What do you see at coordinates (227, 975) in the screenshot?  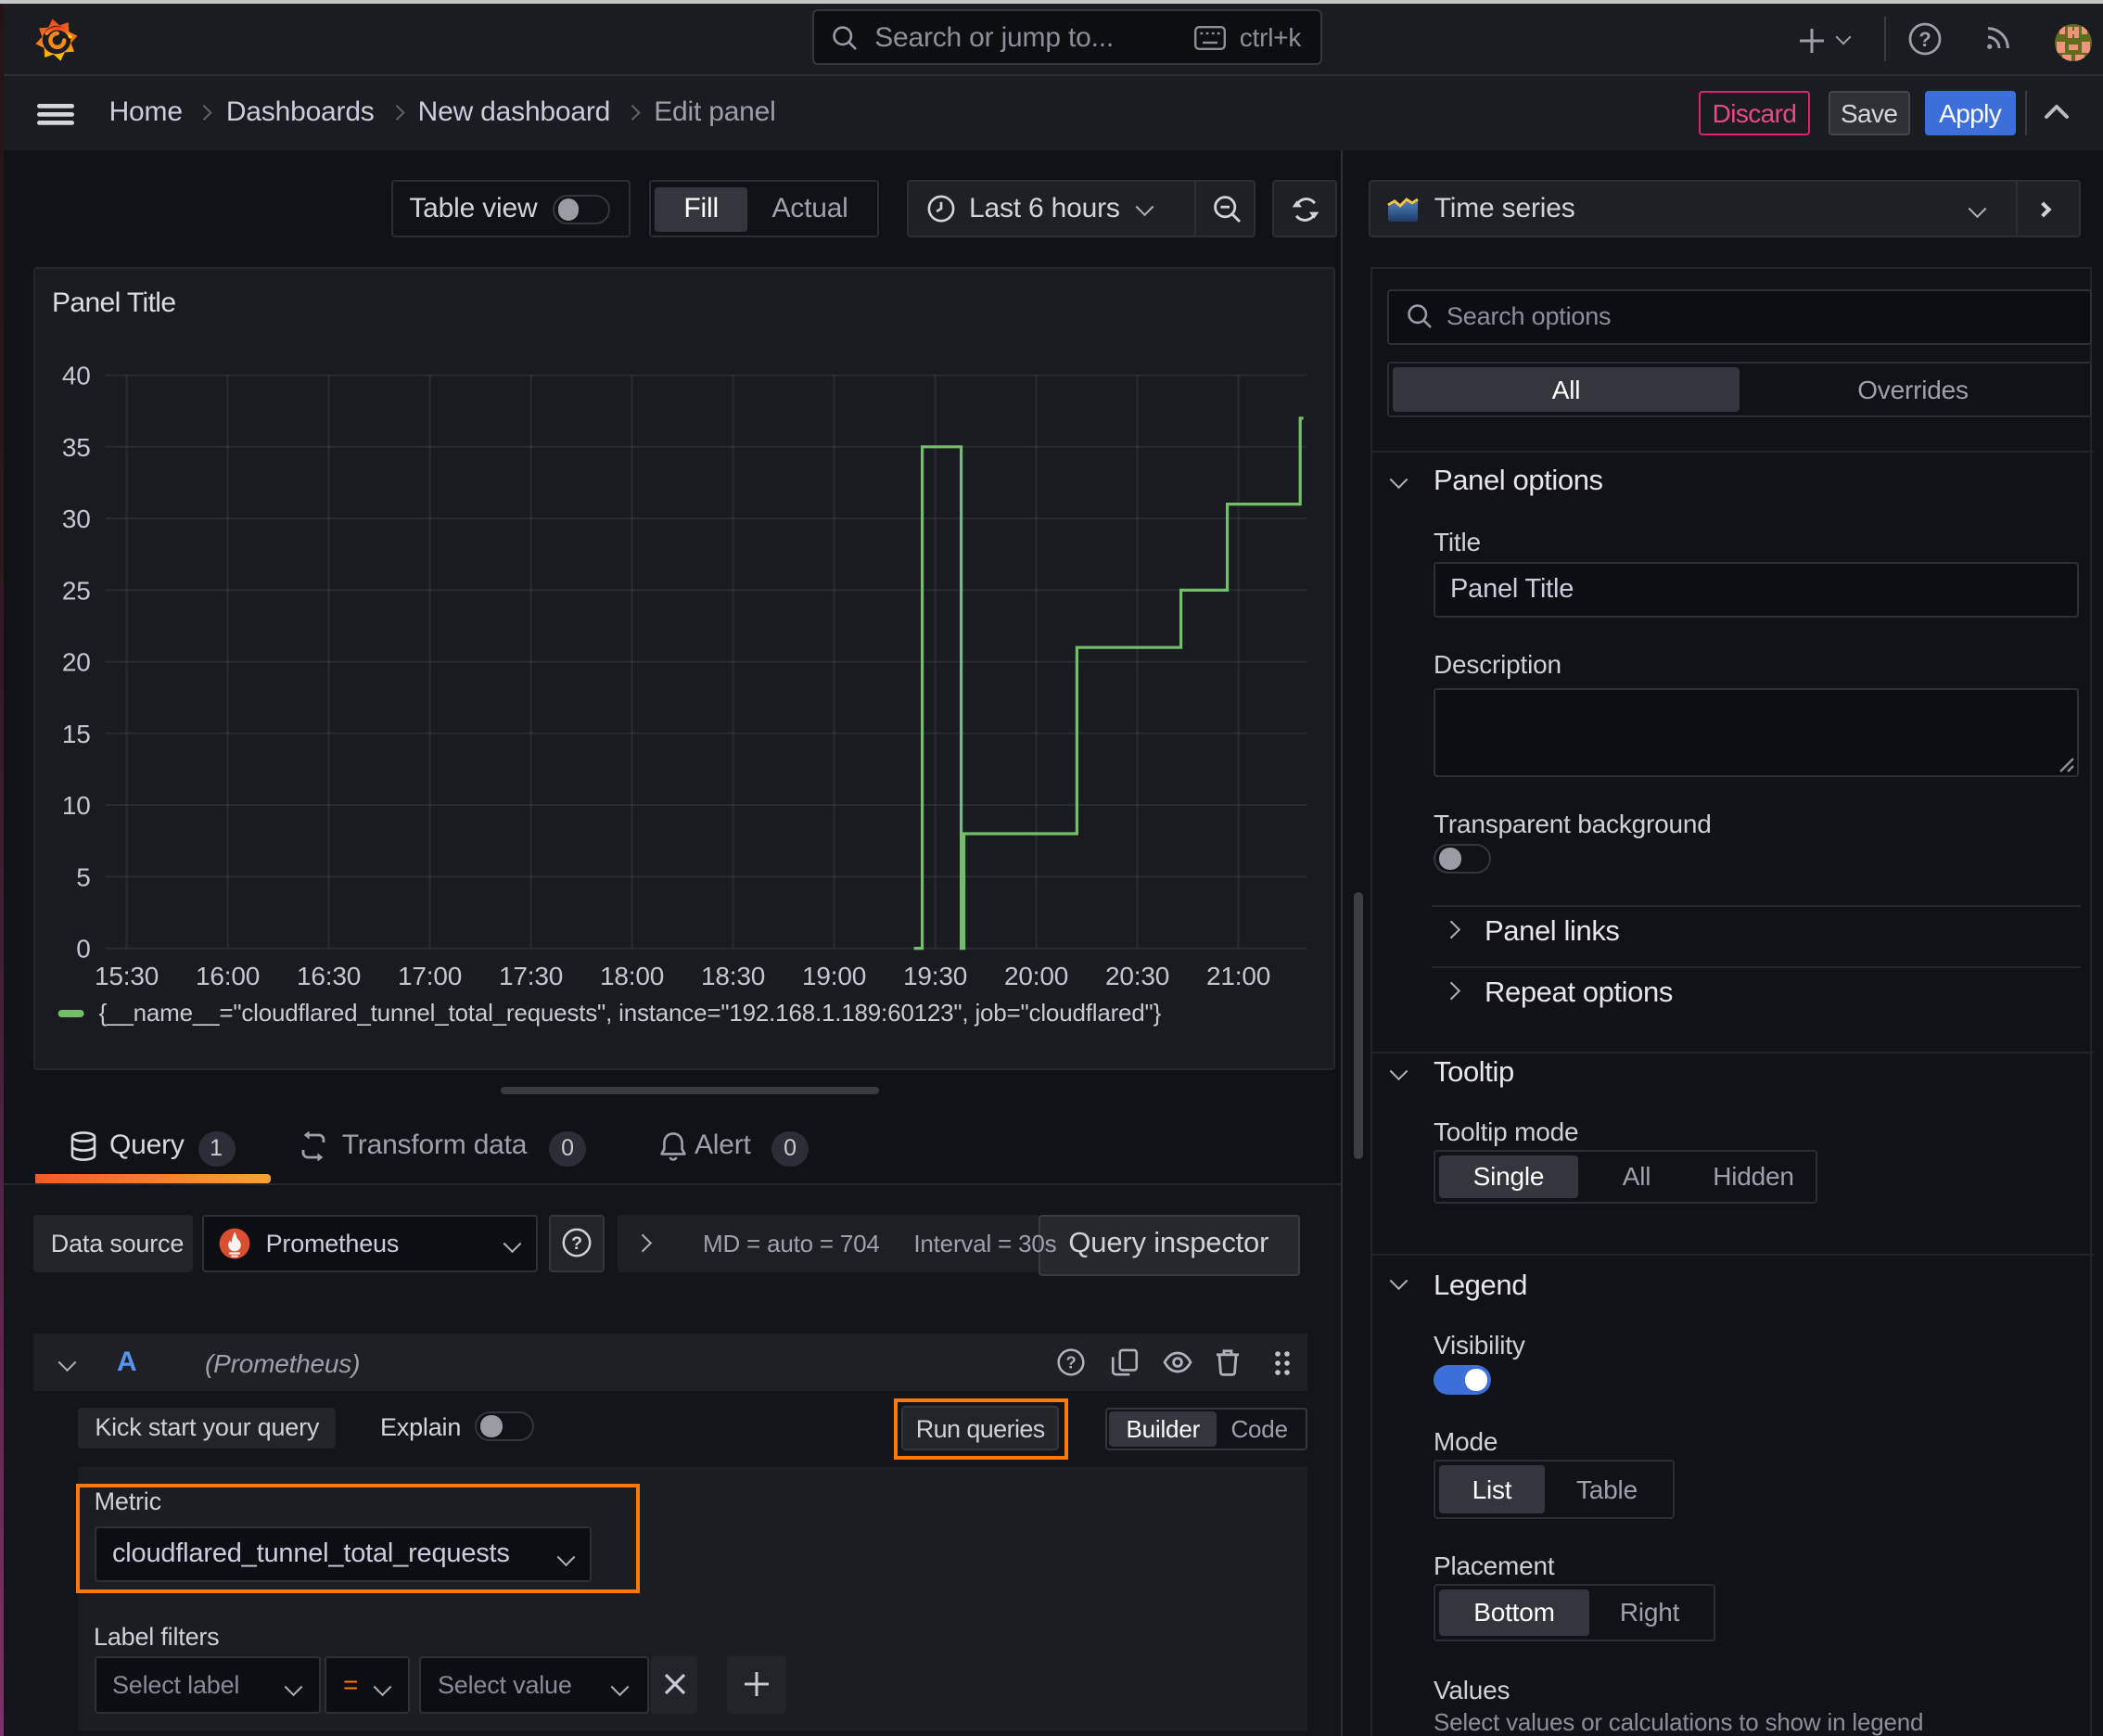 I see `svg-text: 16:00` at bounding box center [227, 975].